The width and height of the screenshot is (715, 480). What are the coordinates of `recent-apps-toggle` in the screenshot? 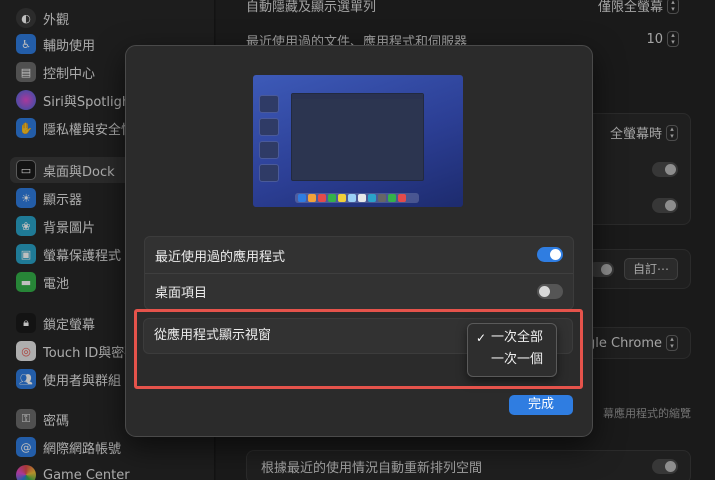 It's located at (550, 254).